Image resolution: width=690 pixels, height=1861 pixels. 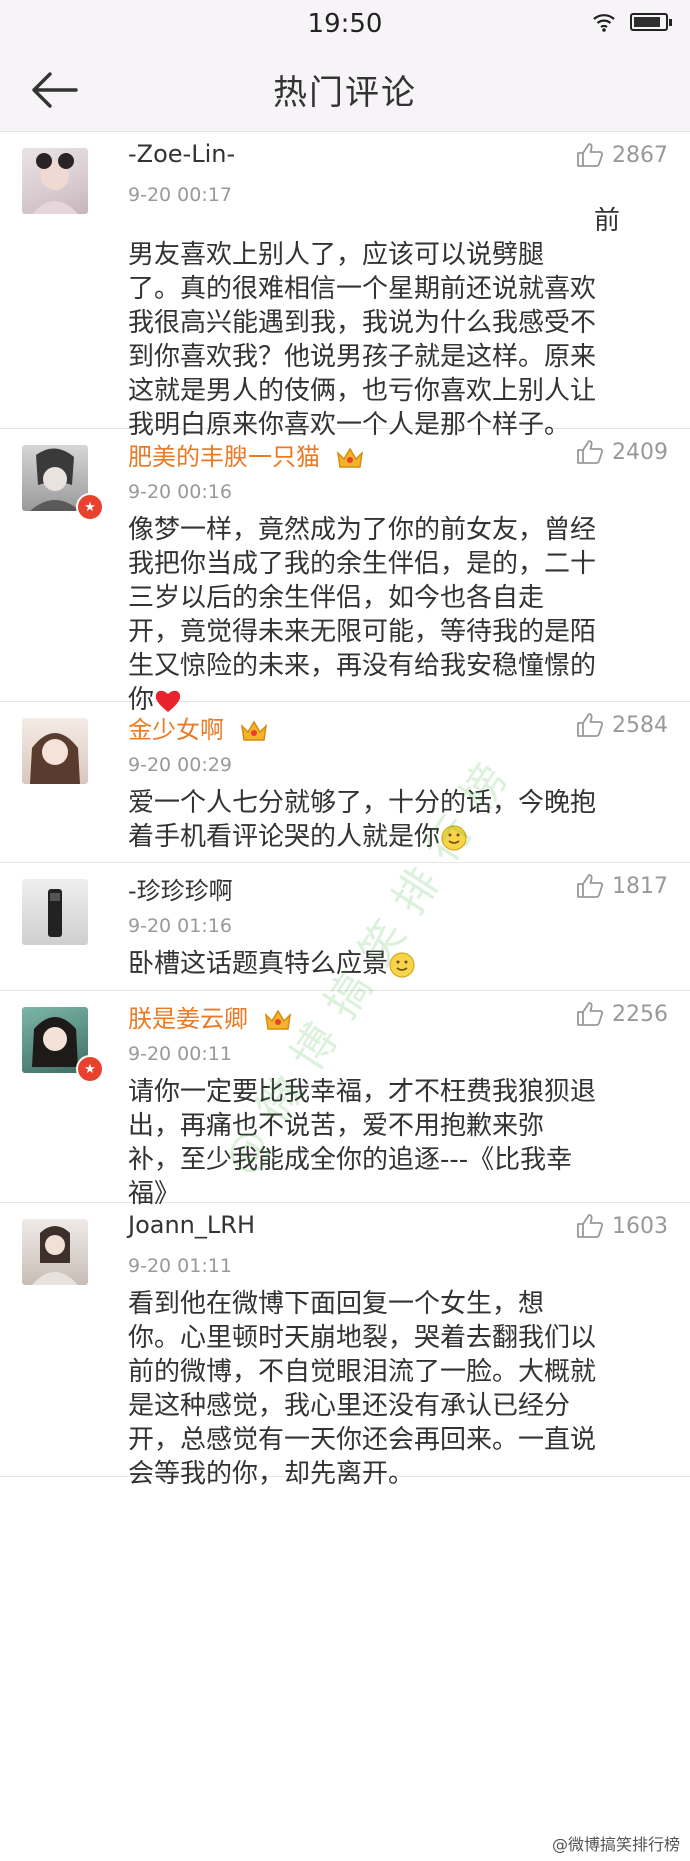 What do you see at coordinates (362, 323) in the screenshot?
I see `comment-line: 我很高兴能遇到我，我说为什么我感受不` at bounding box center [362, 323].